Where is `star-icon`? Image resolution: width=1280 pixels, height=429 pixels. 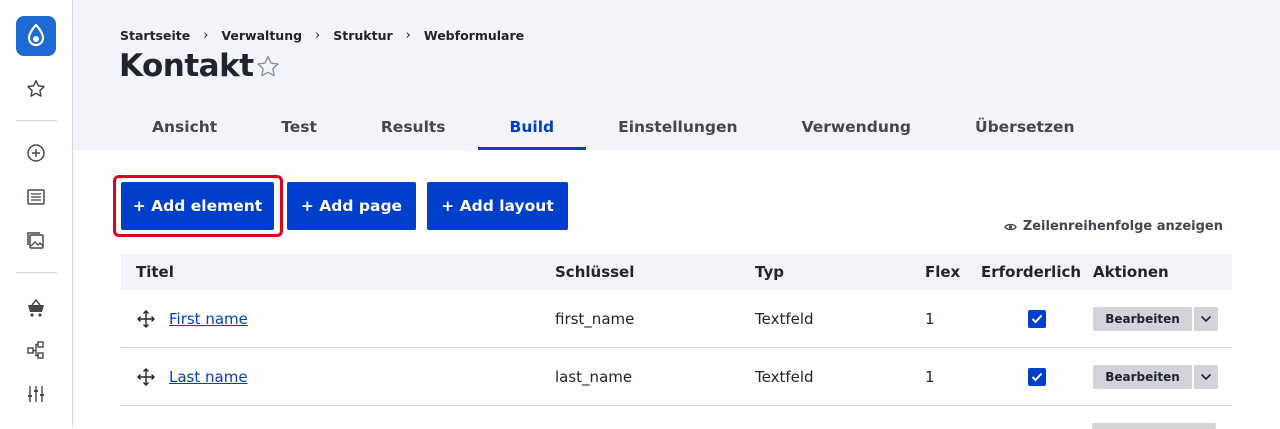 star-icon is located at coordinates (36, 89).